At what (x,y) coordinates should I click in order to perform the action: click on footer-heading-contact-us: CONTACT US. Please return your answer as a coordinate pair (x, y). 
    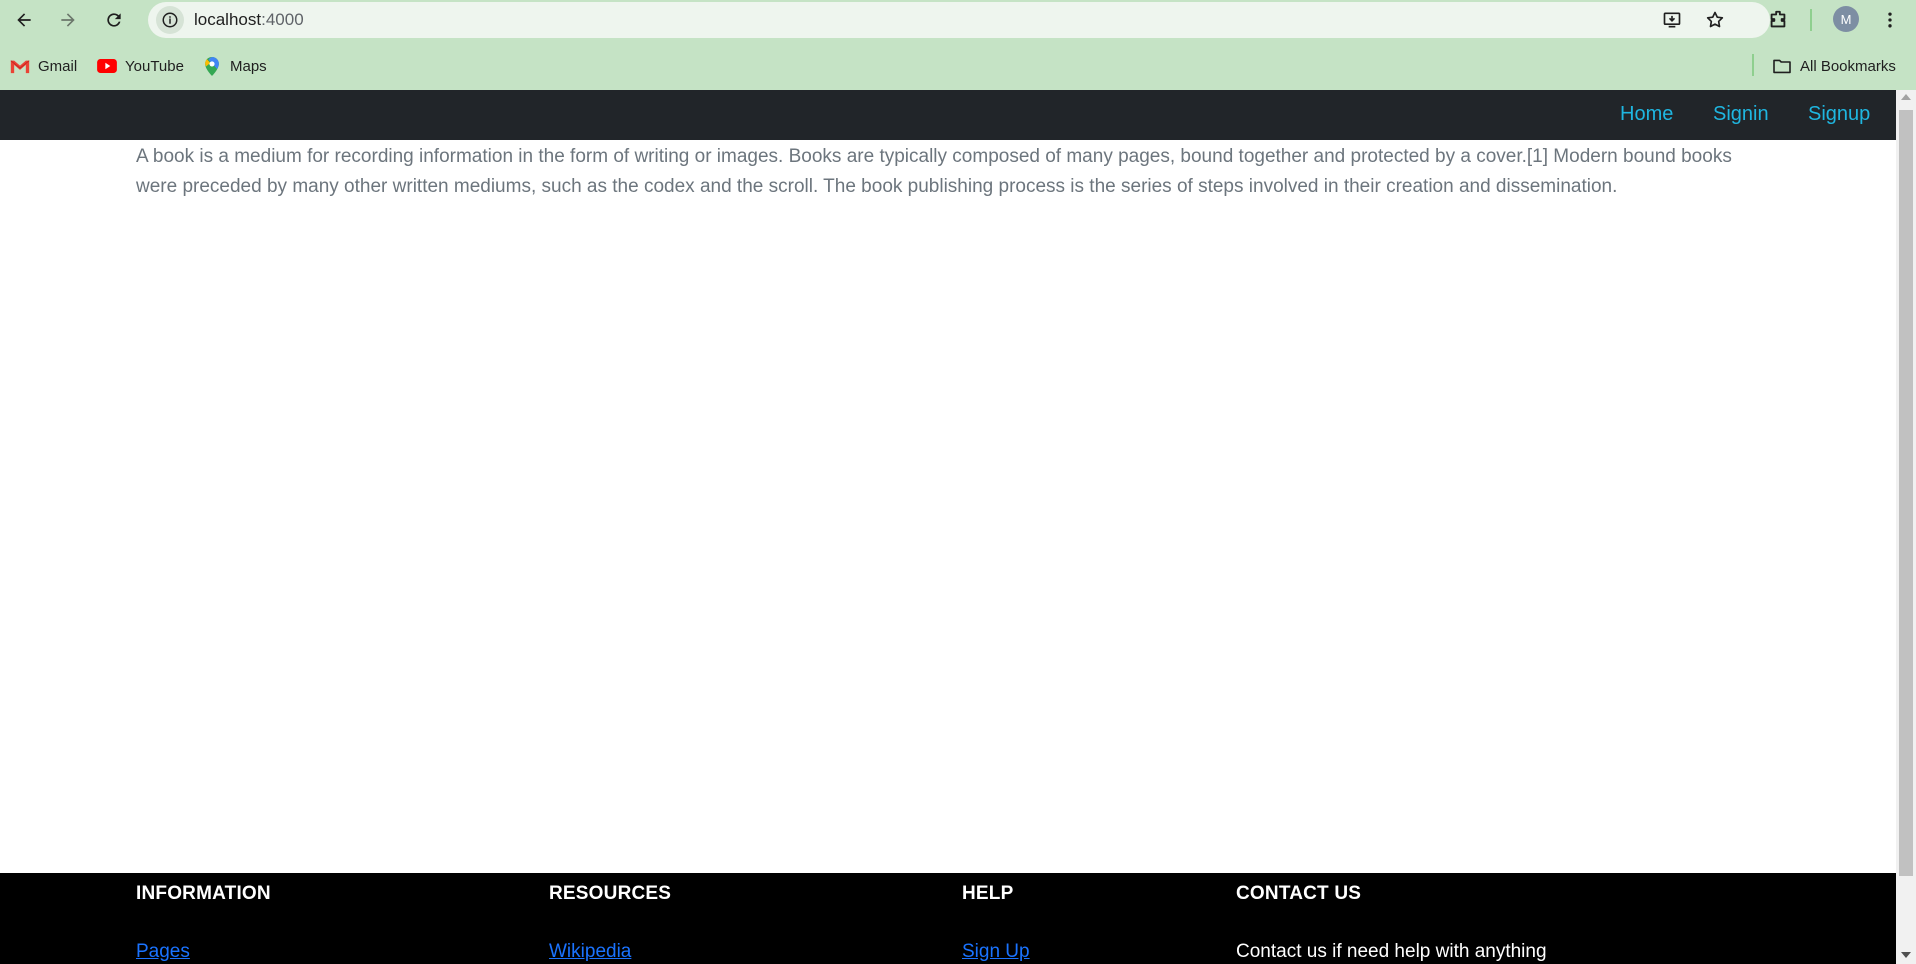
    Looking at the image, I should click on (1299, 893).